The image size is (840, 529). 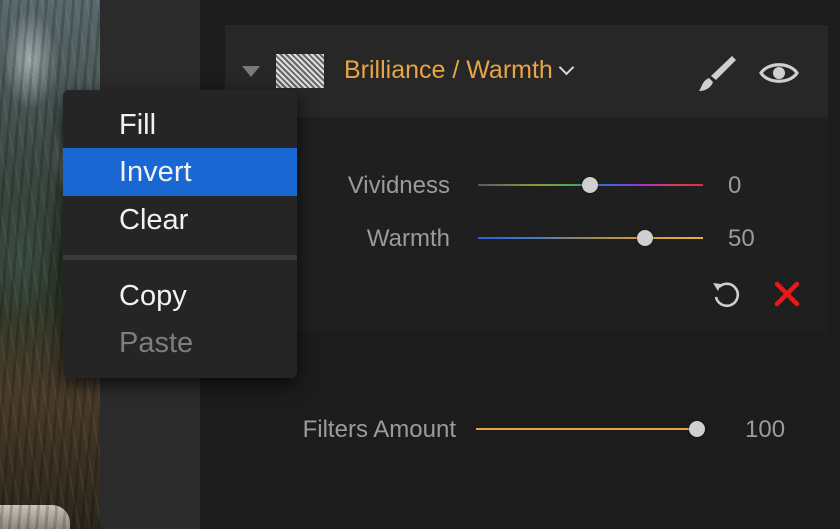 What do you see at coordinates (645, 238) in the screenshot?
I see `warmth-slider-knob` at bounding box center [645, 238].